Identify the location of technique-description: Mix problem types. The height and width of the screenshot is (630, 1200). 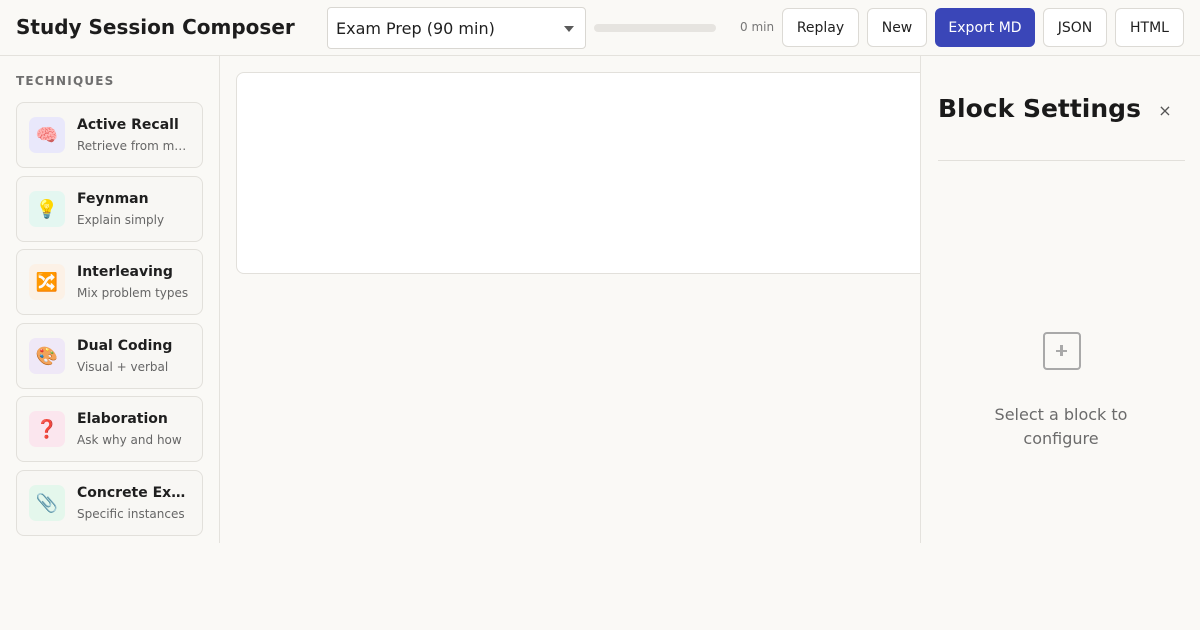
(133, 293).